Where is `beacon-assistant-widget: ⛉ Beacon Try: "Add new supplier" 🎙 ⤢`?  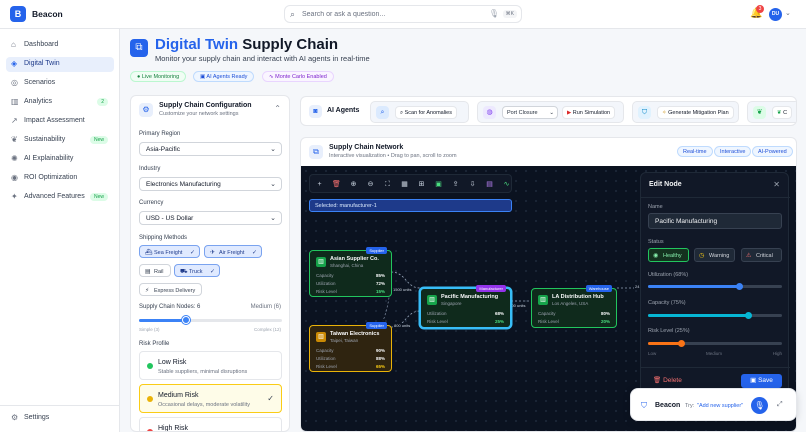 beacon-assistant-widget: ⛉ Beacon Try: "Add new supplier" 🎙 ⤢ is located at coordinates (713, 404).